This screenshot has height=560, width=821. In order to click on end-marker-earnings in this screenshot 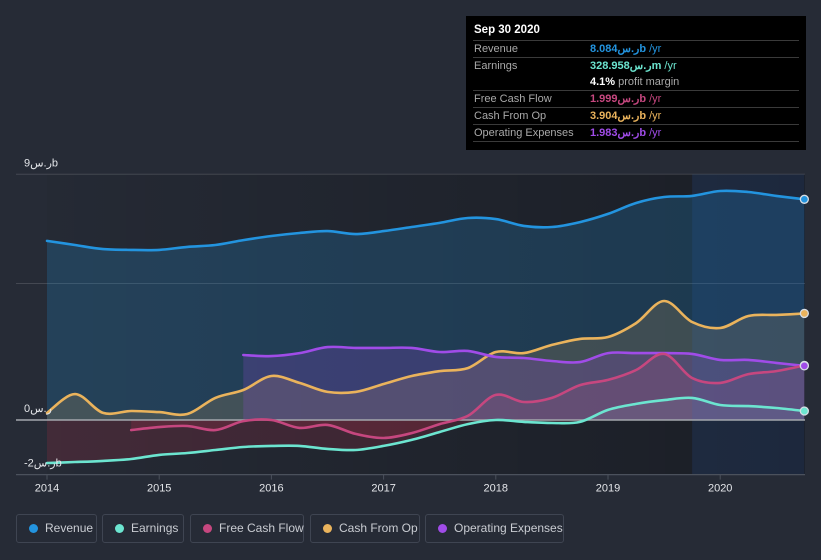, I will do `click(804, 411)`.